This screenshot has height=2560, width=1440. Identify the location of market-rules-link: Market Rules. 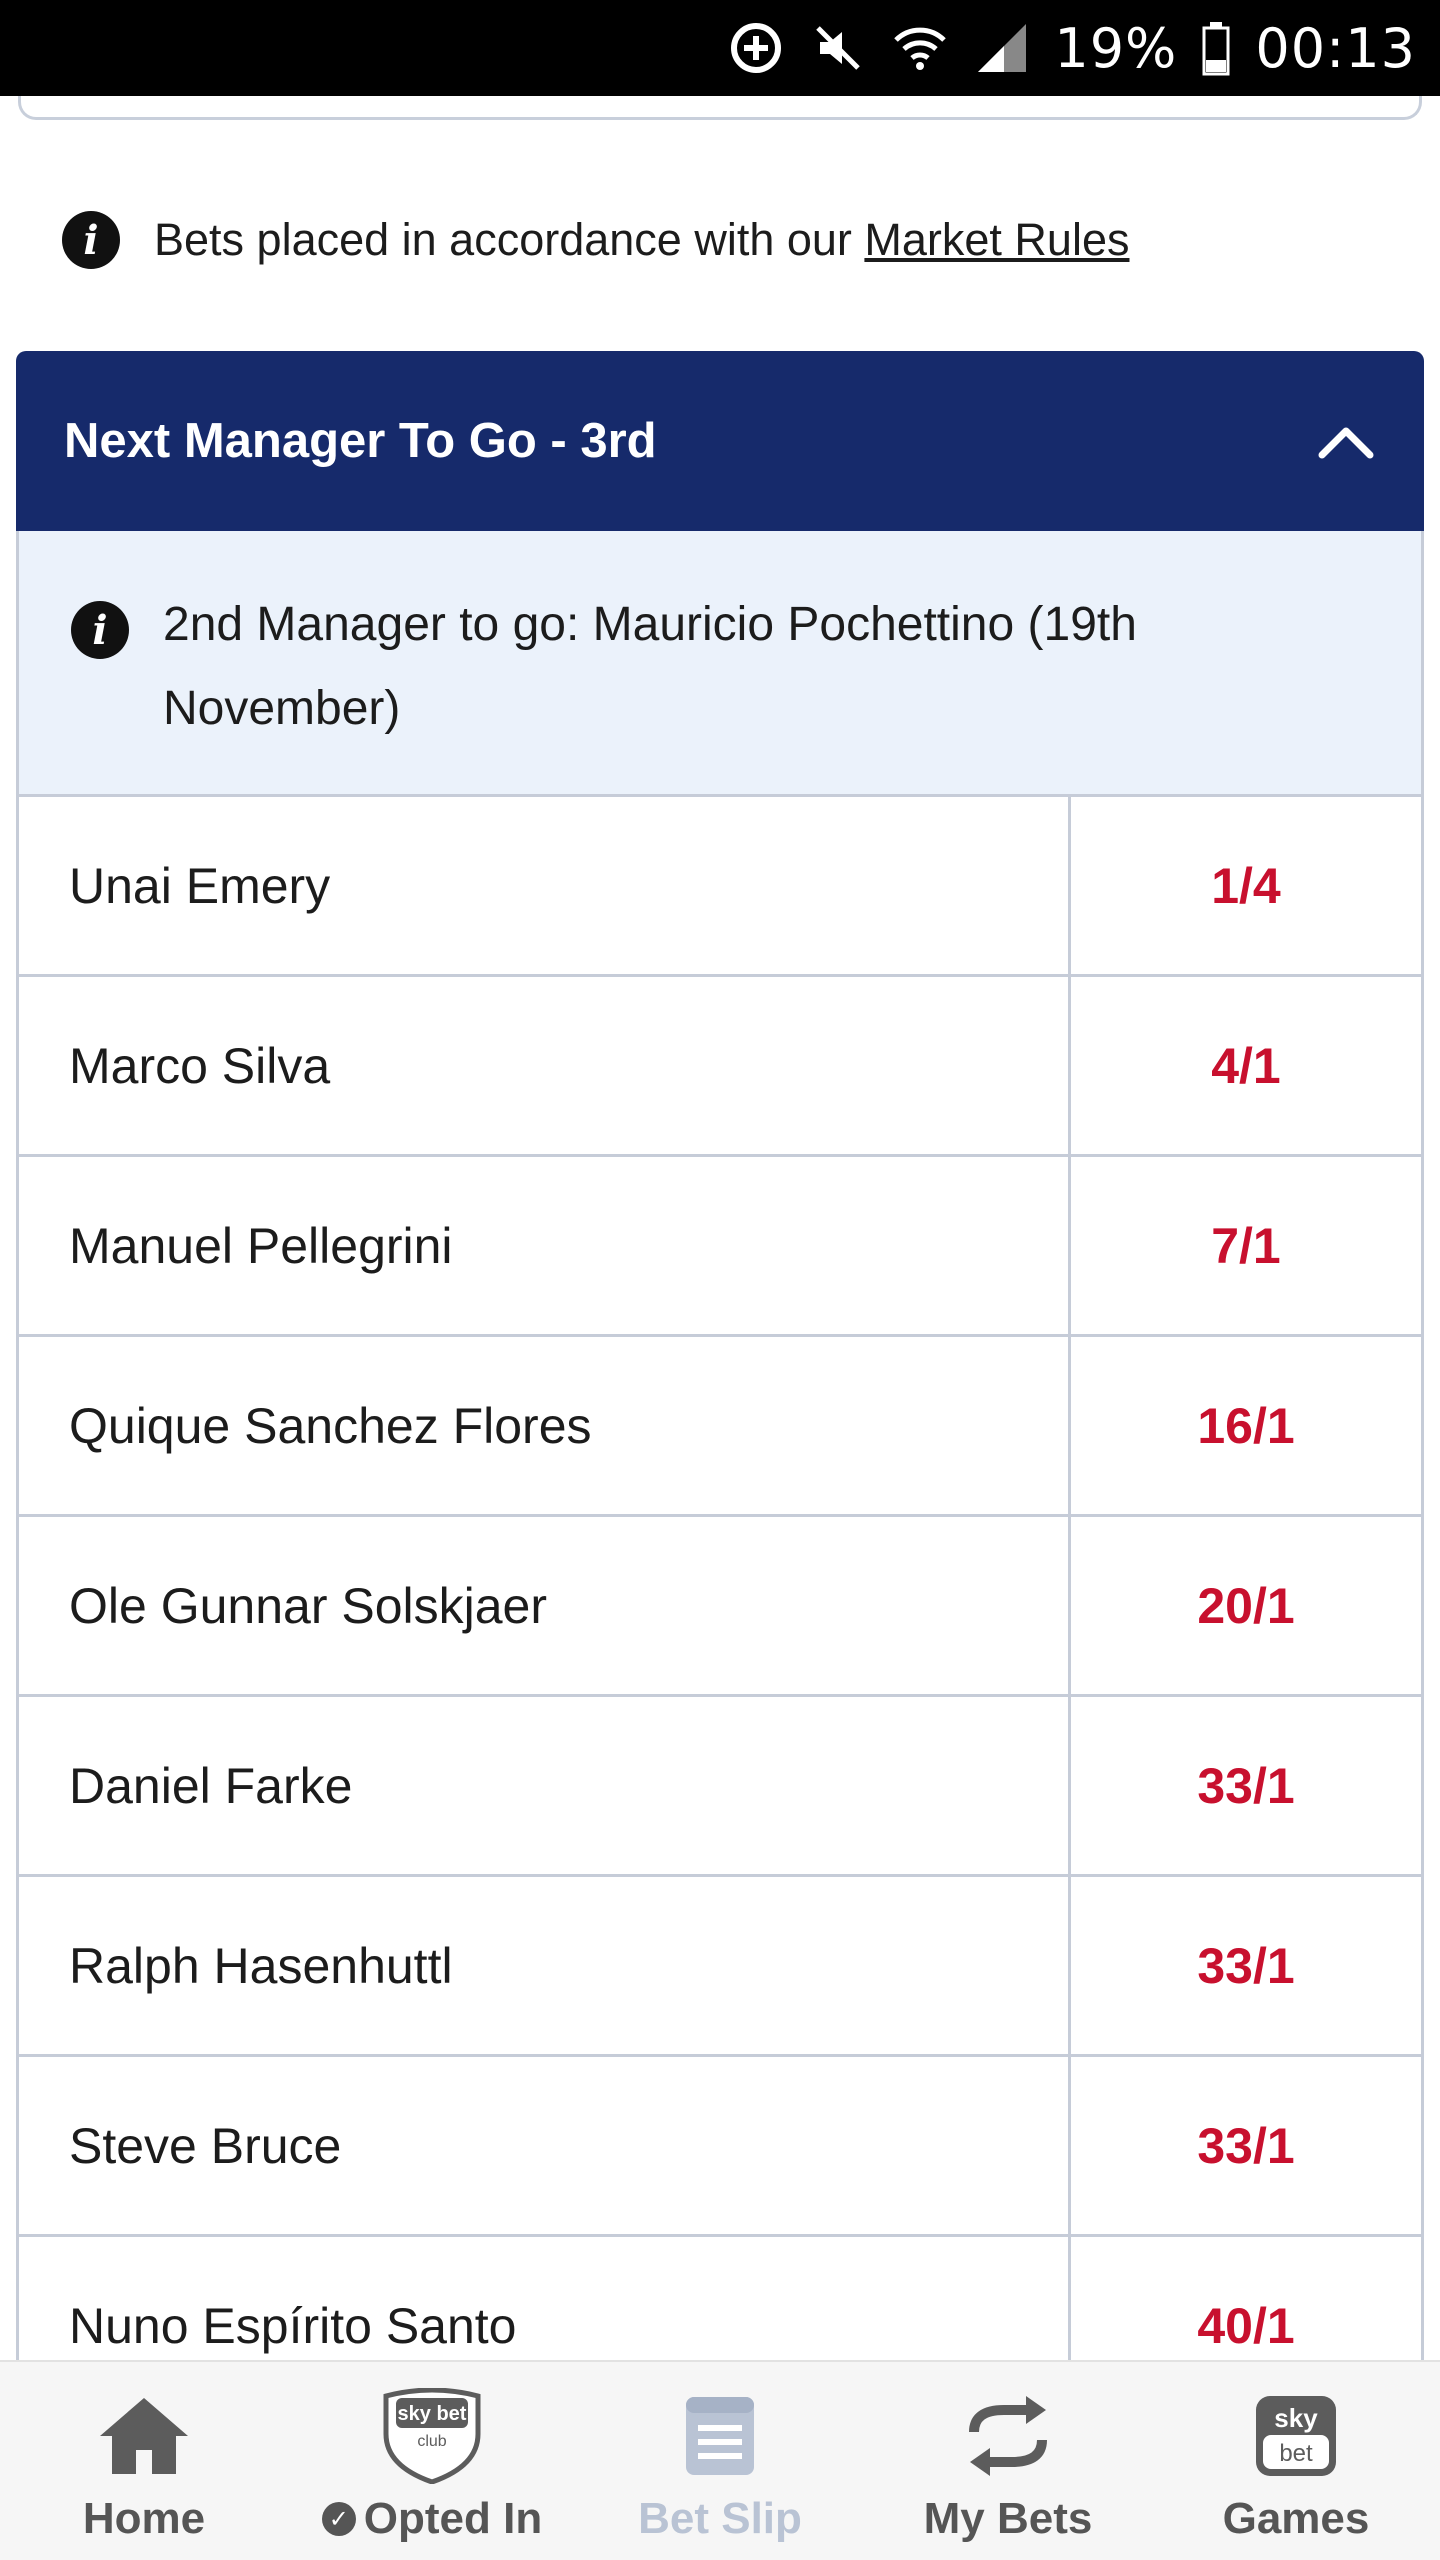
(996, 239).